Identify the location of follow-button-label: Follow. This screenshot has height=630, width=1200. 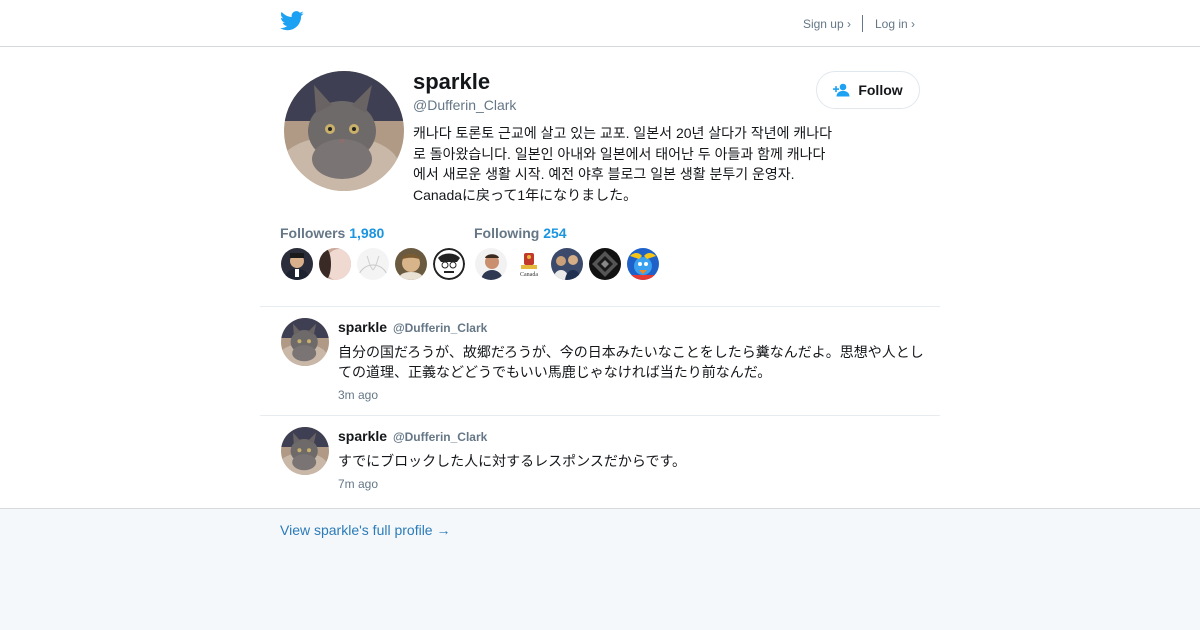
(880, 90).